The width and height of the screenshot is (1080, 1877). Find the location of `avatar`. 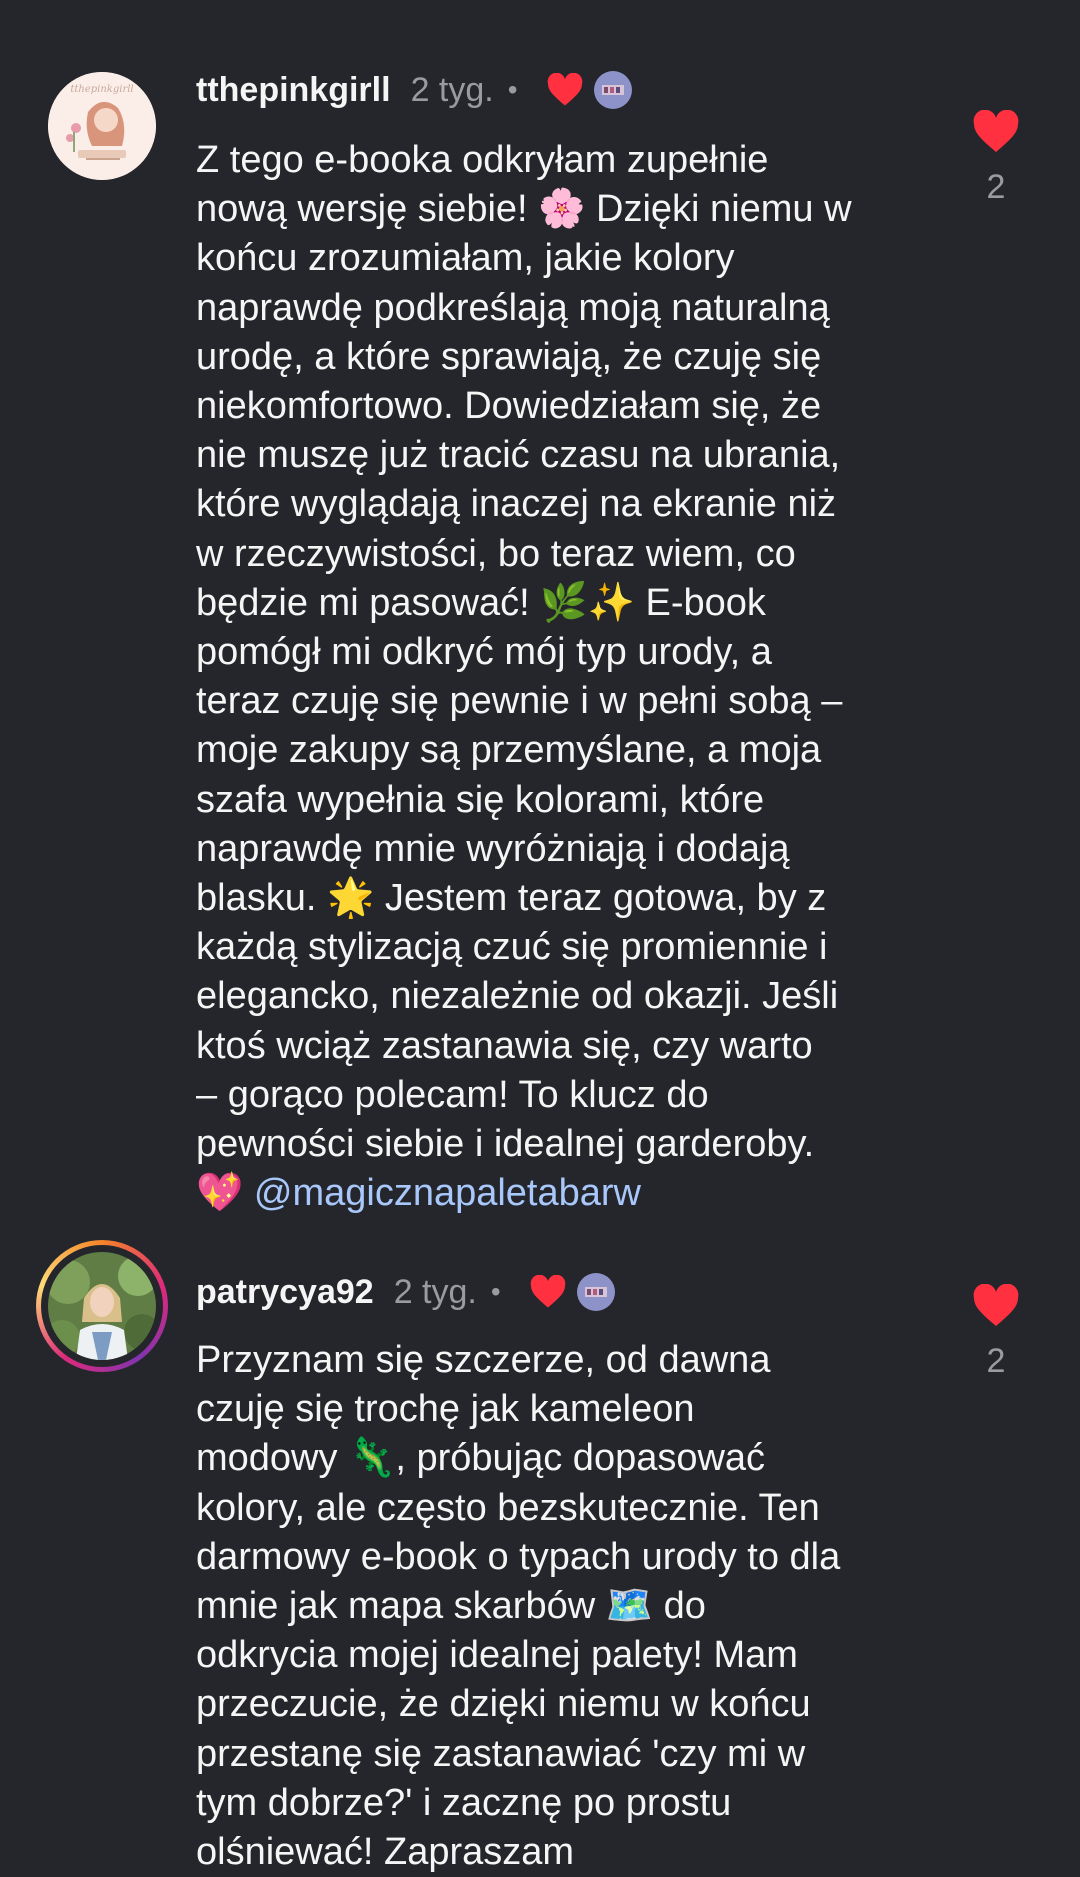

avatar is located at coordinates (102, 1306).